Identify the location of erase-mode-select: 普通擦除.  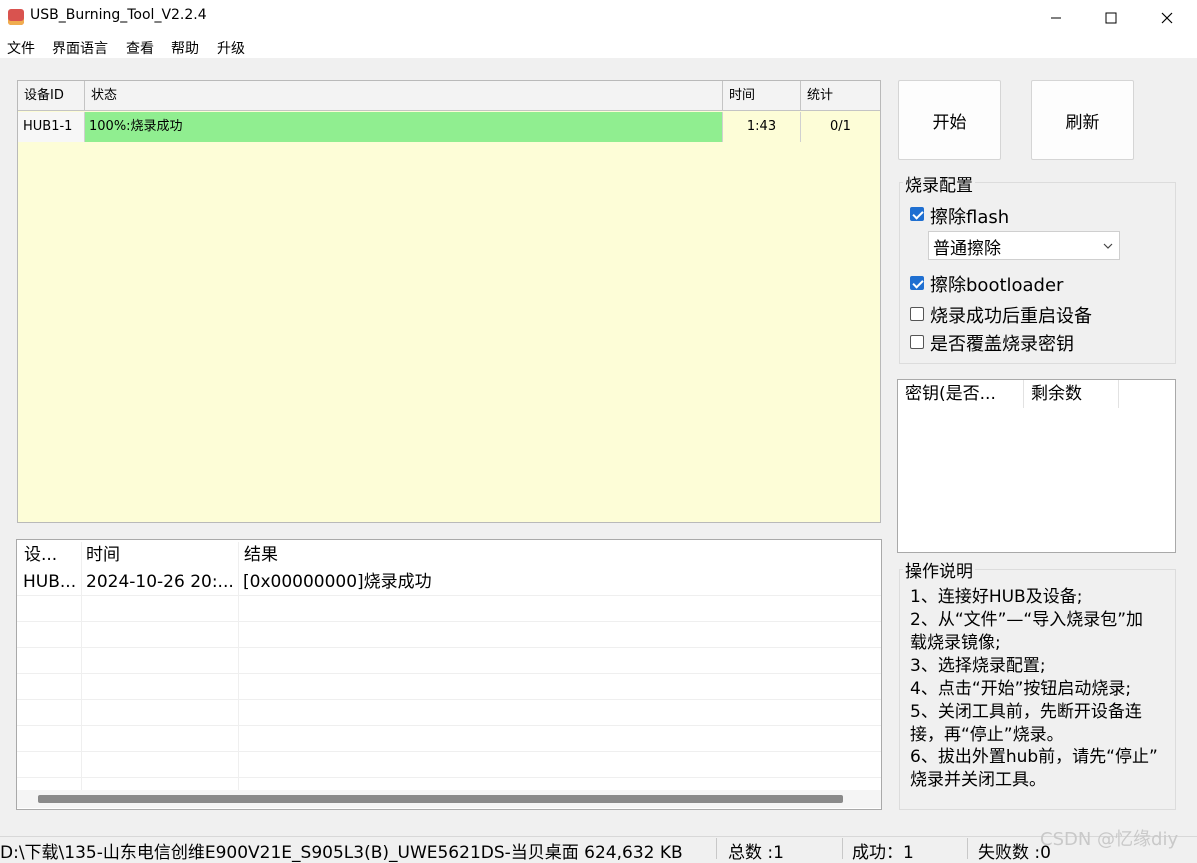
(1024, 245).